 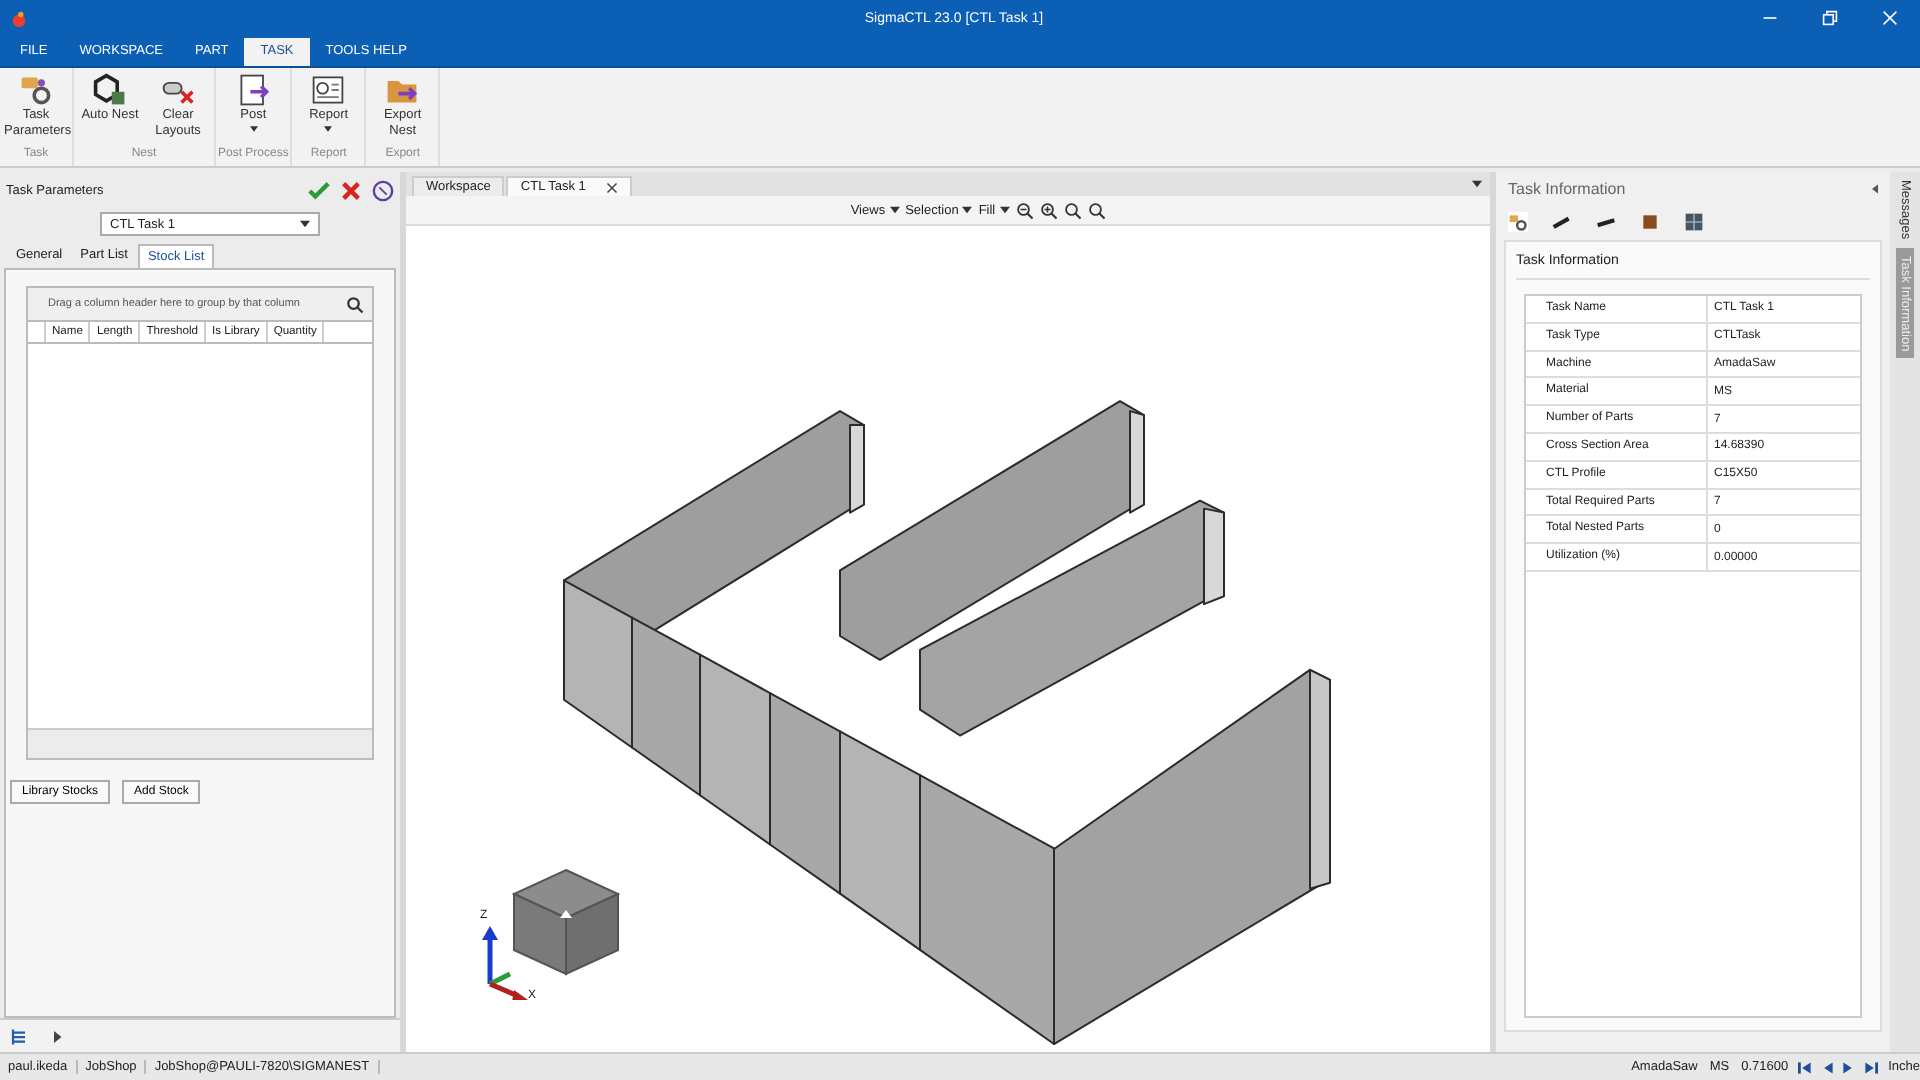 I want to click on panel-title: Task Information, so click(x=1567, y=188).